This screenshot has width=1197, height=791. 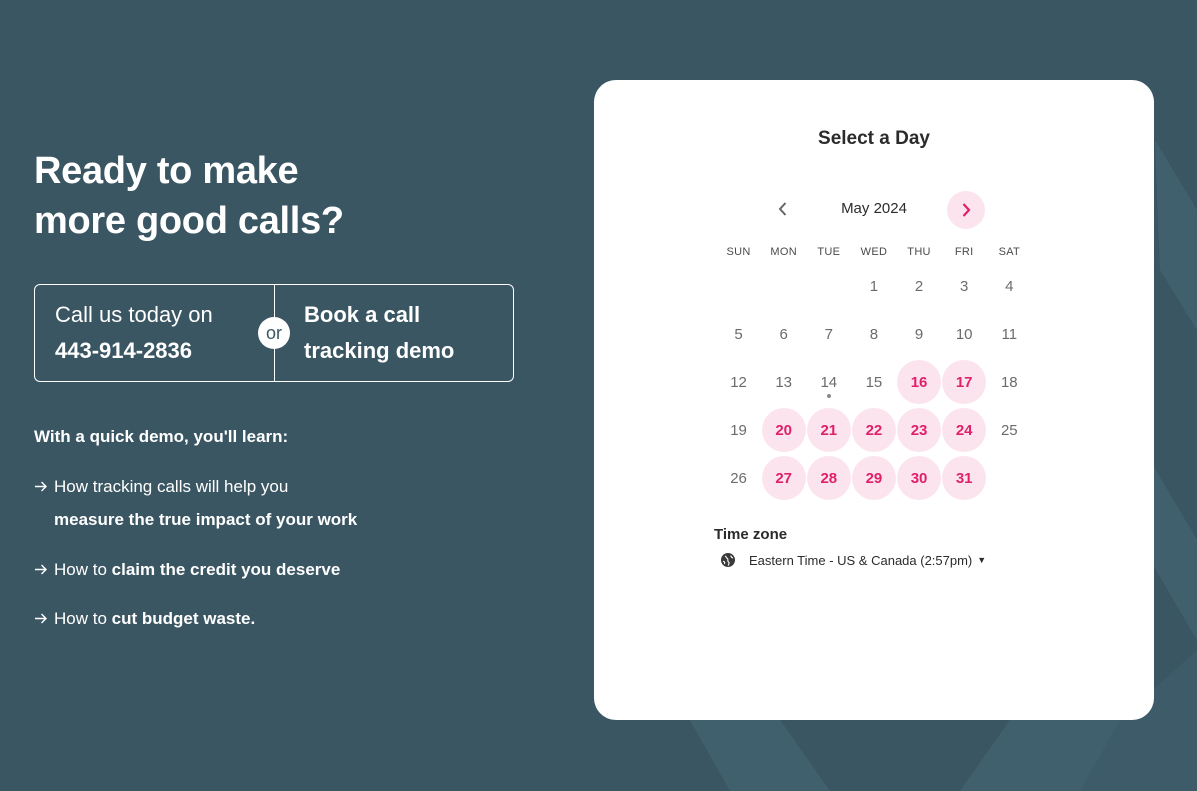 I want to click on calendar-week-row: 12 13 14 15 16 17 18, so click(x=874, y=382).